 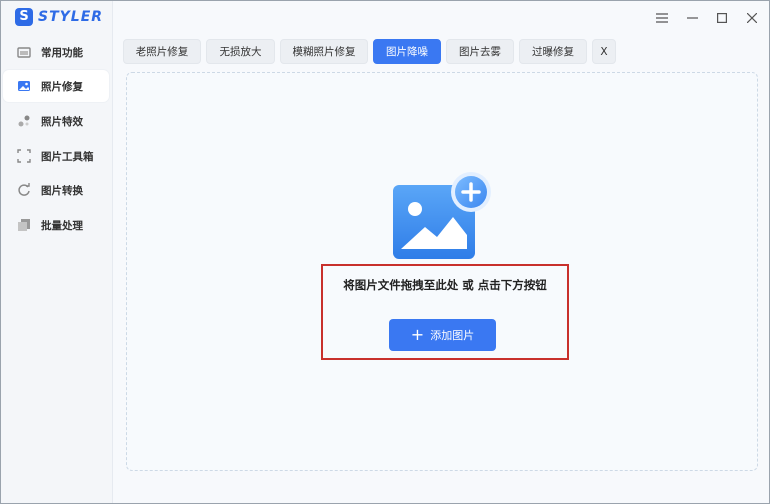 I want to click on sidebar-item-label: 图片工具箱, so click(x=67, y=156).